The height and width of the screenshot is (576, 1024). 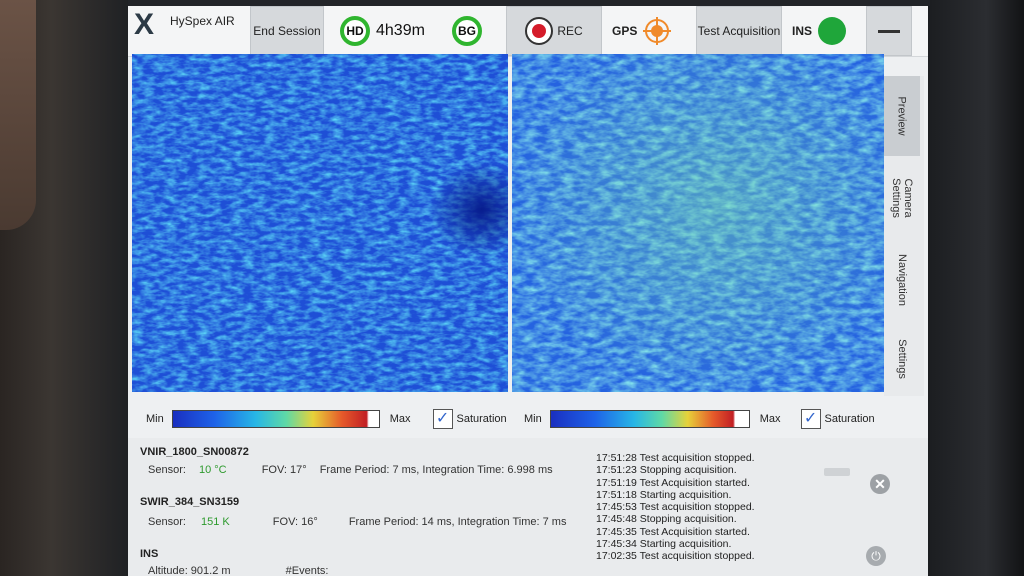 I want to click on ins-altitude: Altitude: 901.2 m, so click(x=189, y=570).